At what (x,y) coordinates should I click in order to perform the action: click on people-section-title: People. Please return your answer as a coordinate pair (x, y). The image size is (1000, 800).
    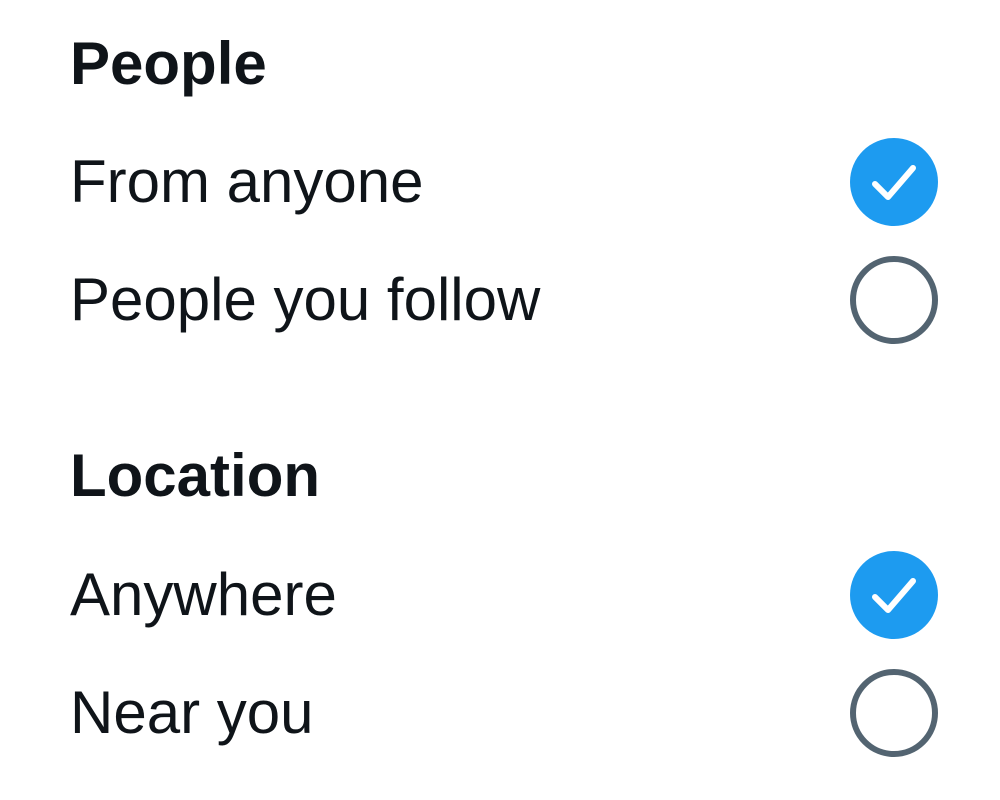
    Looking at the image, I should click on (168, 63).